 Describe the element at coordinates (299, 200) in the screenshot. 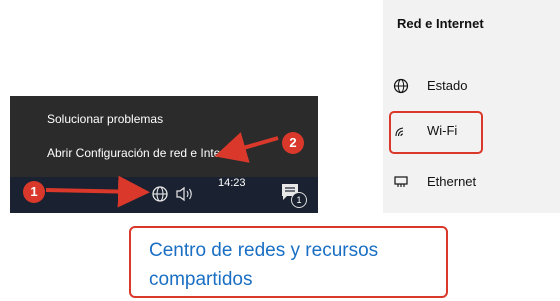

I see `notification-count-badge: 1` at that location.